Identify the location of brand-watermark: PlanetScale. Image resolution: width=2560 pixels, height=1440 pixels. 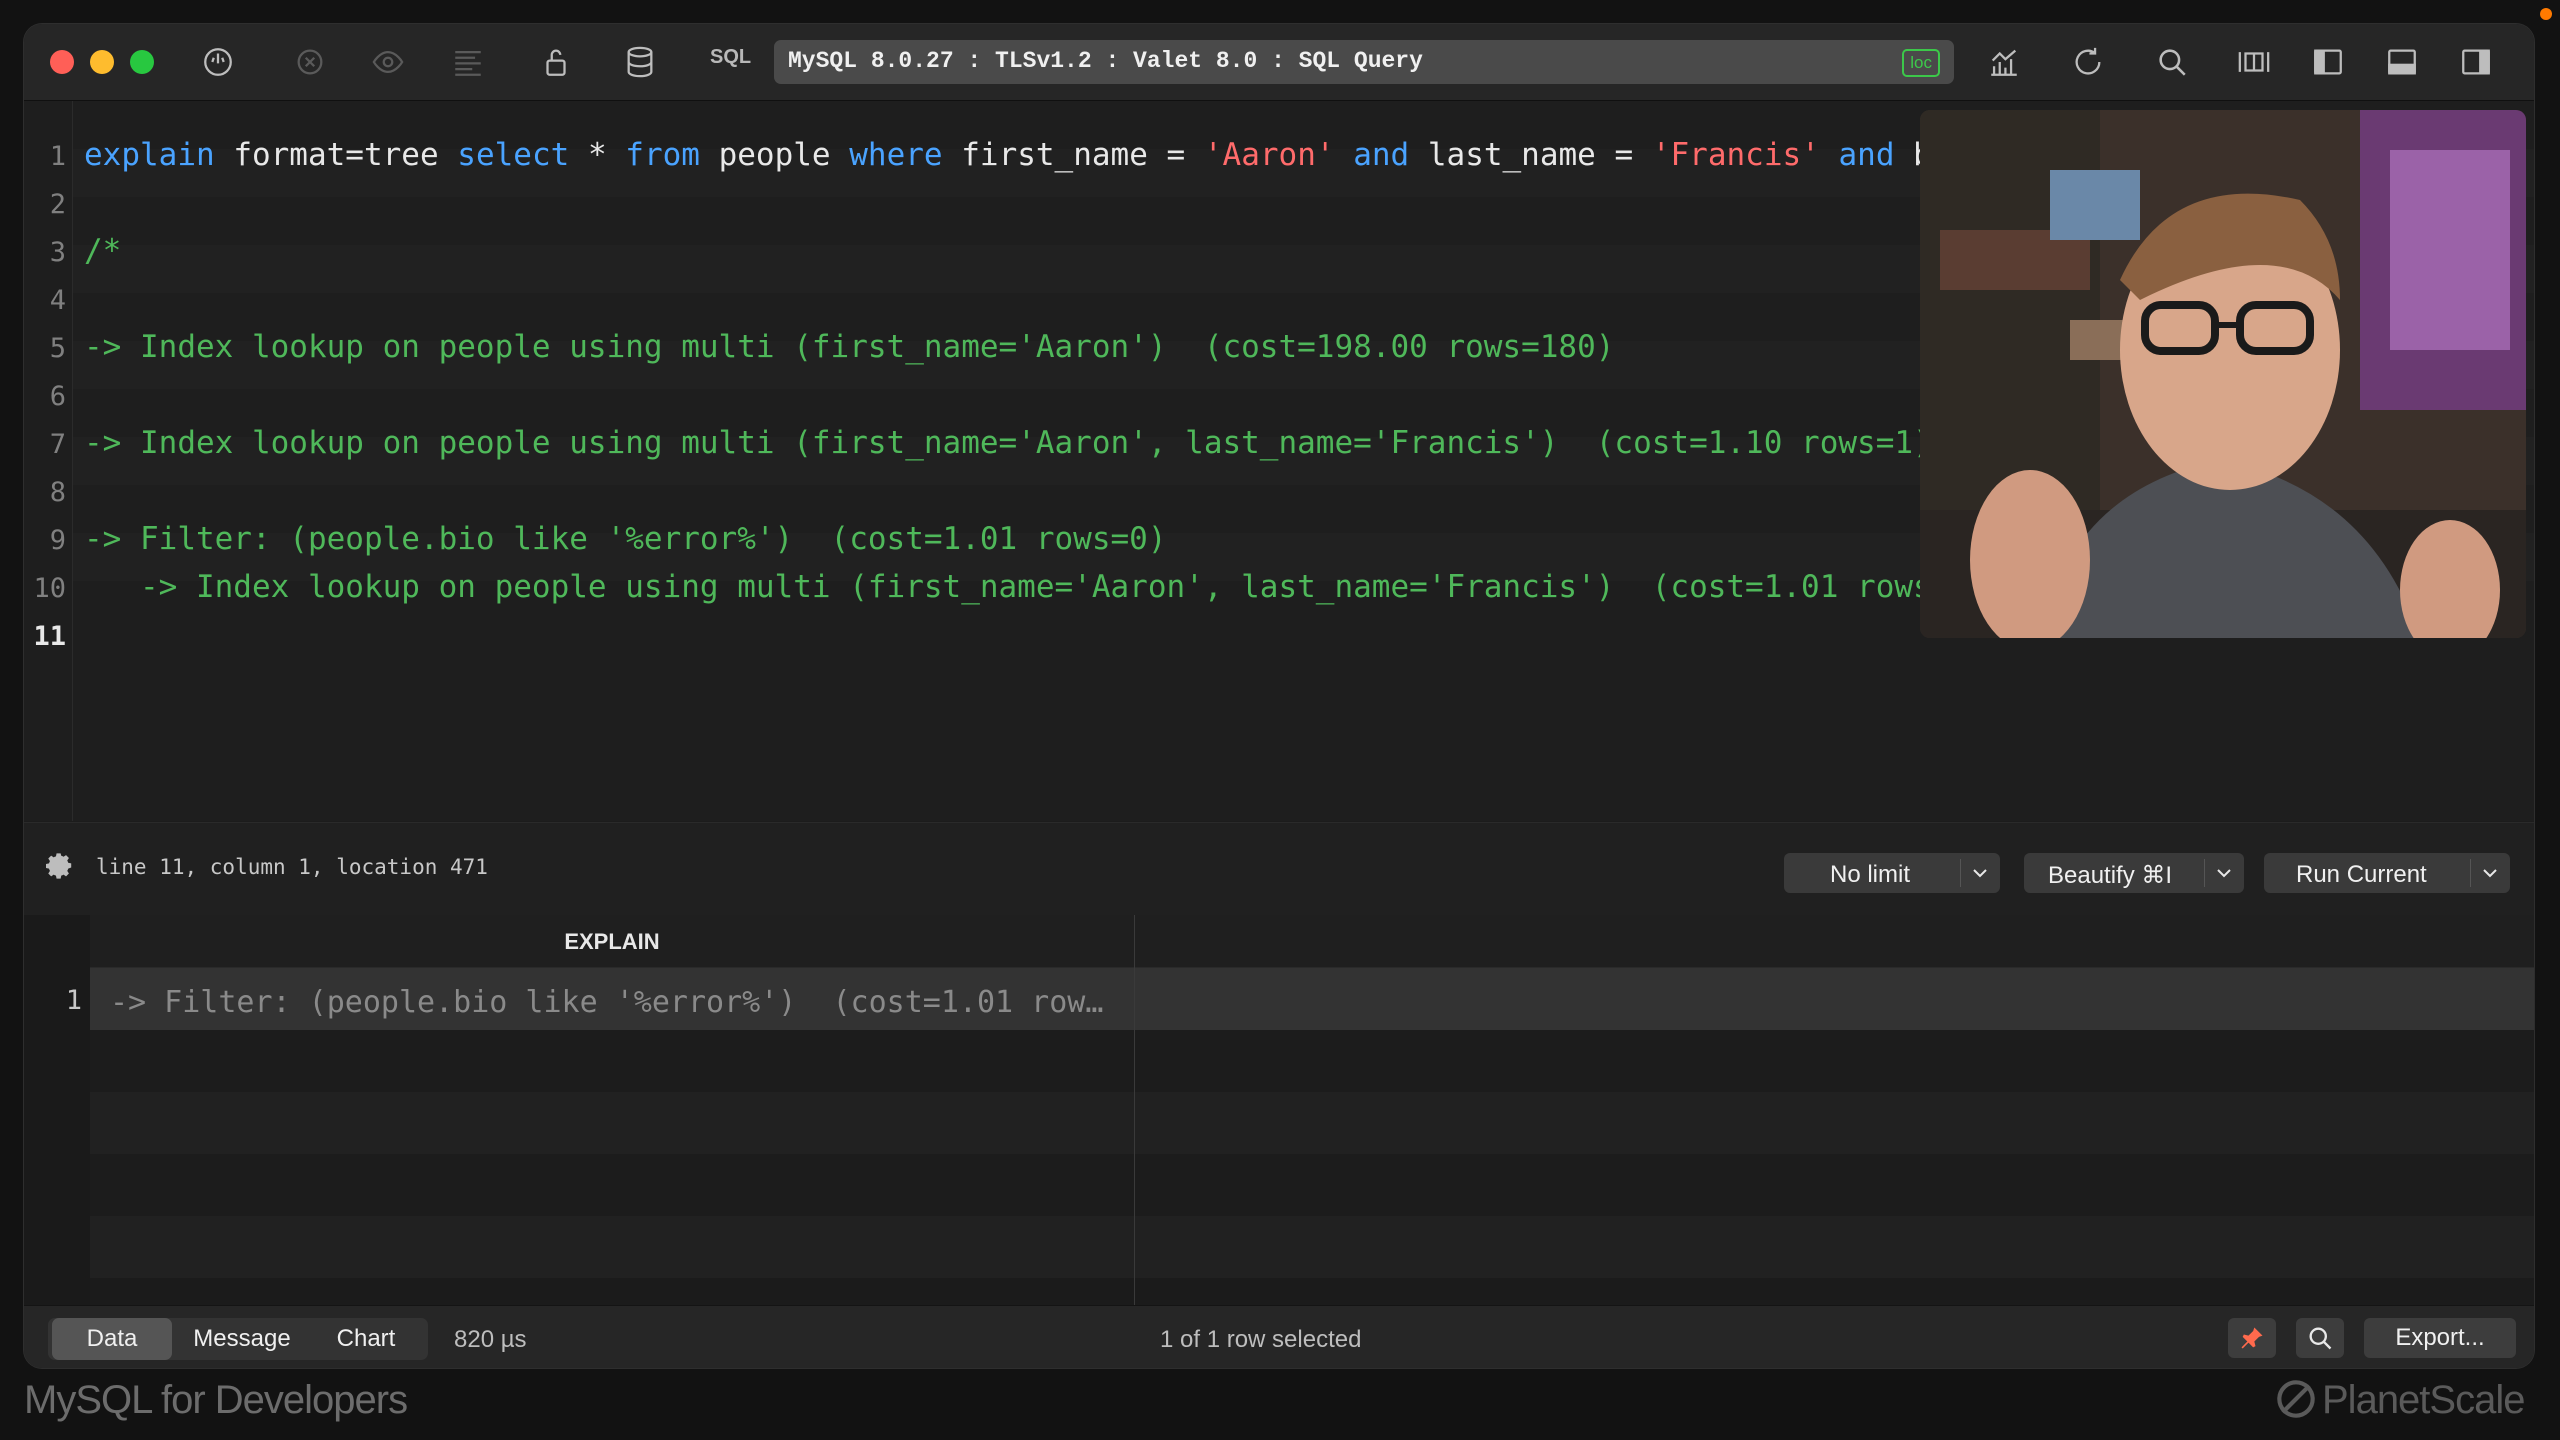
(2400, 1400).